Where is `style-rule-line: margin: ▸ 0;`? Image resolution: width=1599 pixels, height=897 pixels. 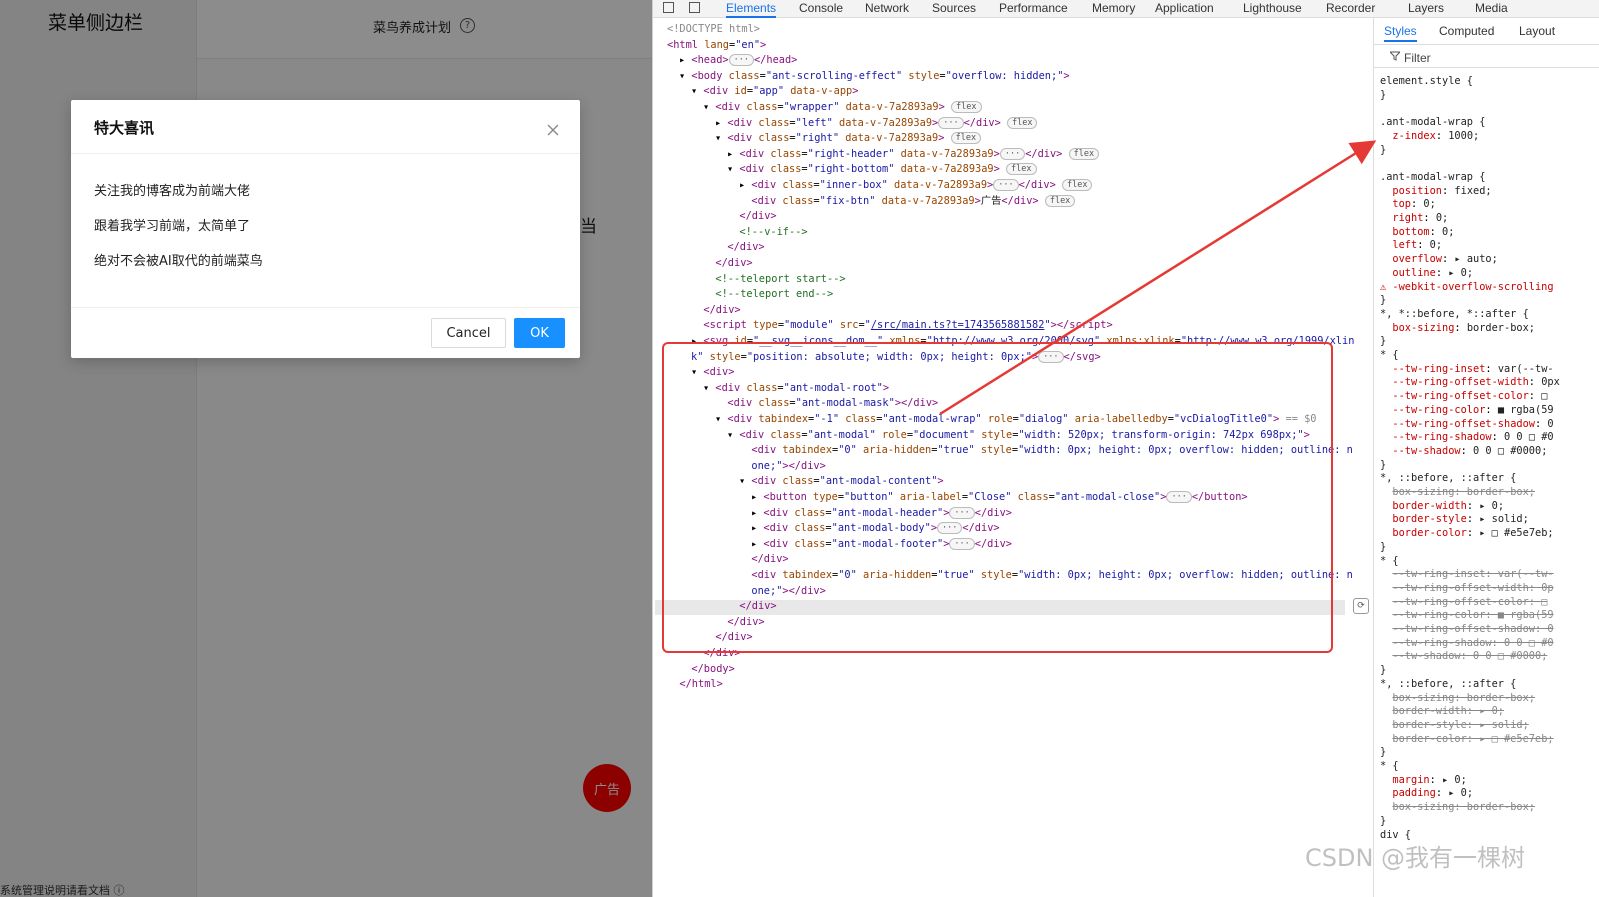 style-rule-line: margin: ▸ 0; is located at coordinates (1423, 781).